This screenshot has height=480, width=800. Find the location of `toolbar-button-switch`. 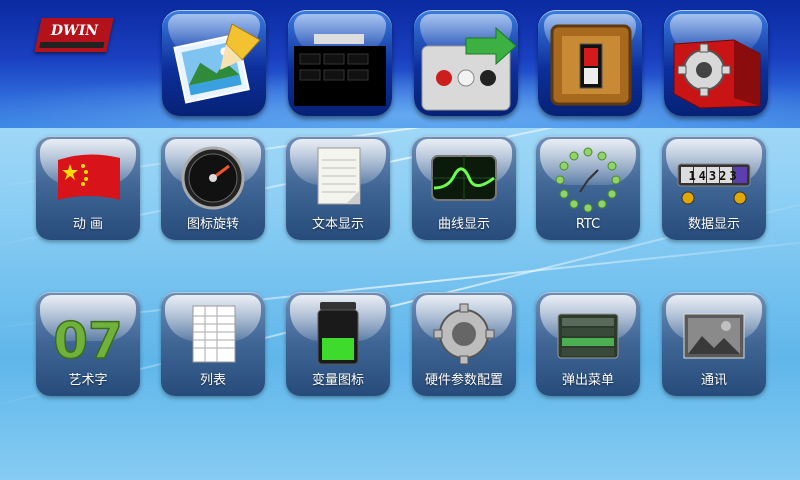

toolbar-button-switch is located at coordinates (590, 63).